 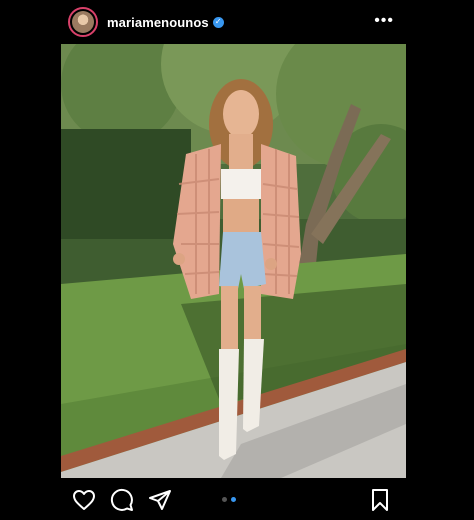 What do you see at coordinates (384, 21) in the screenshot?
I see `more-options-icon: •••` at bounding box center [384, 21].